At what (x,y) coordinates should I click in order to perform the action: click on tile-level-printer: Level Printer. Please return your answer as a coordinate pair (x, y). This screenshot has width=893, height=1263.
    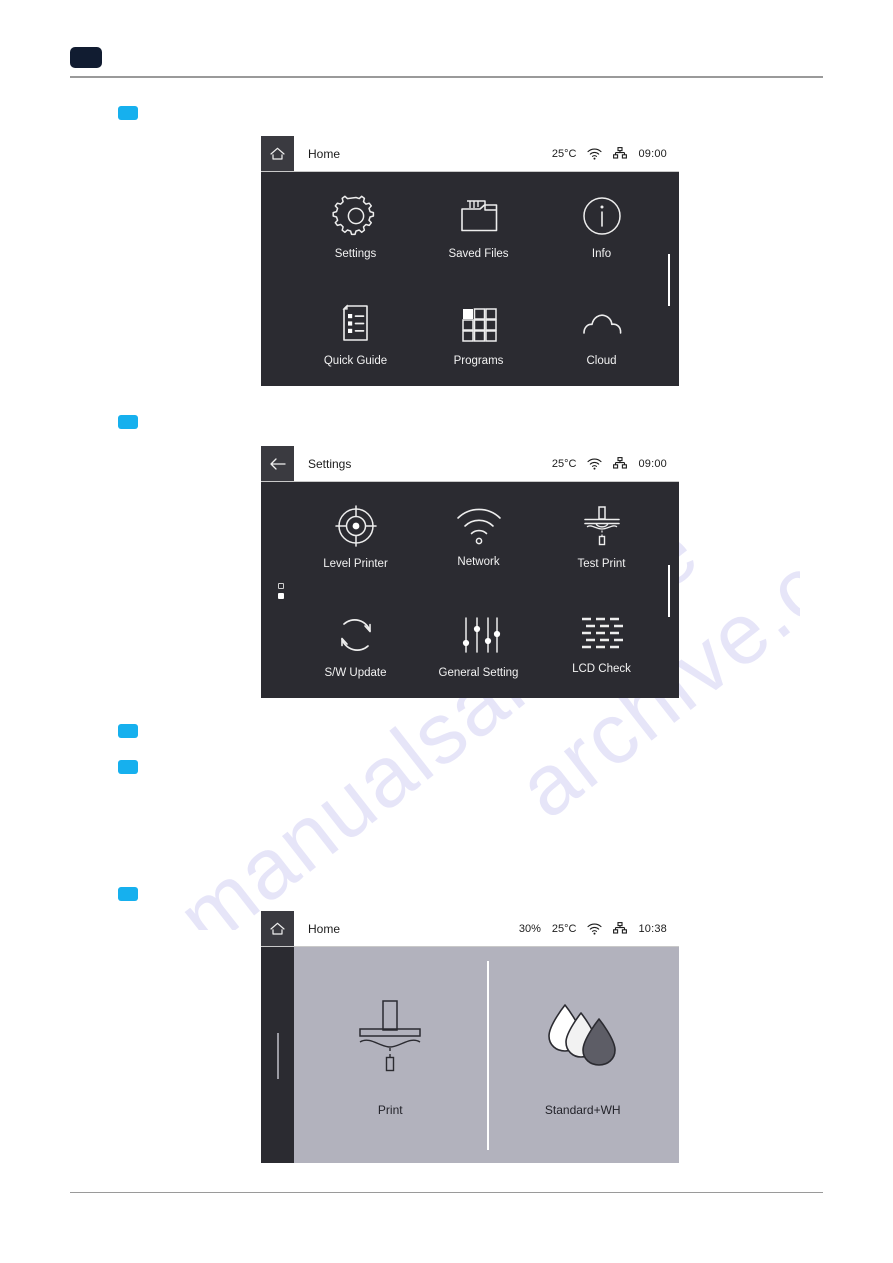
    Looking at the image, I should click on (355, 536).